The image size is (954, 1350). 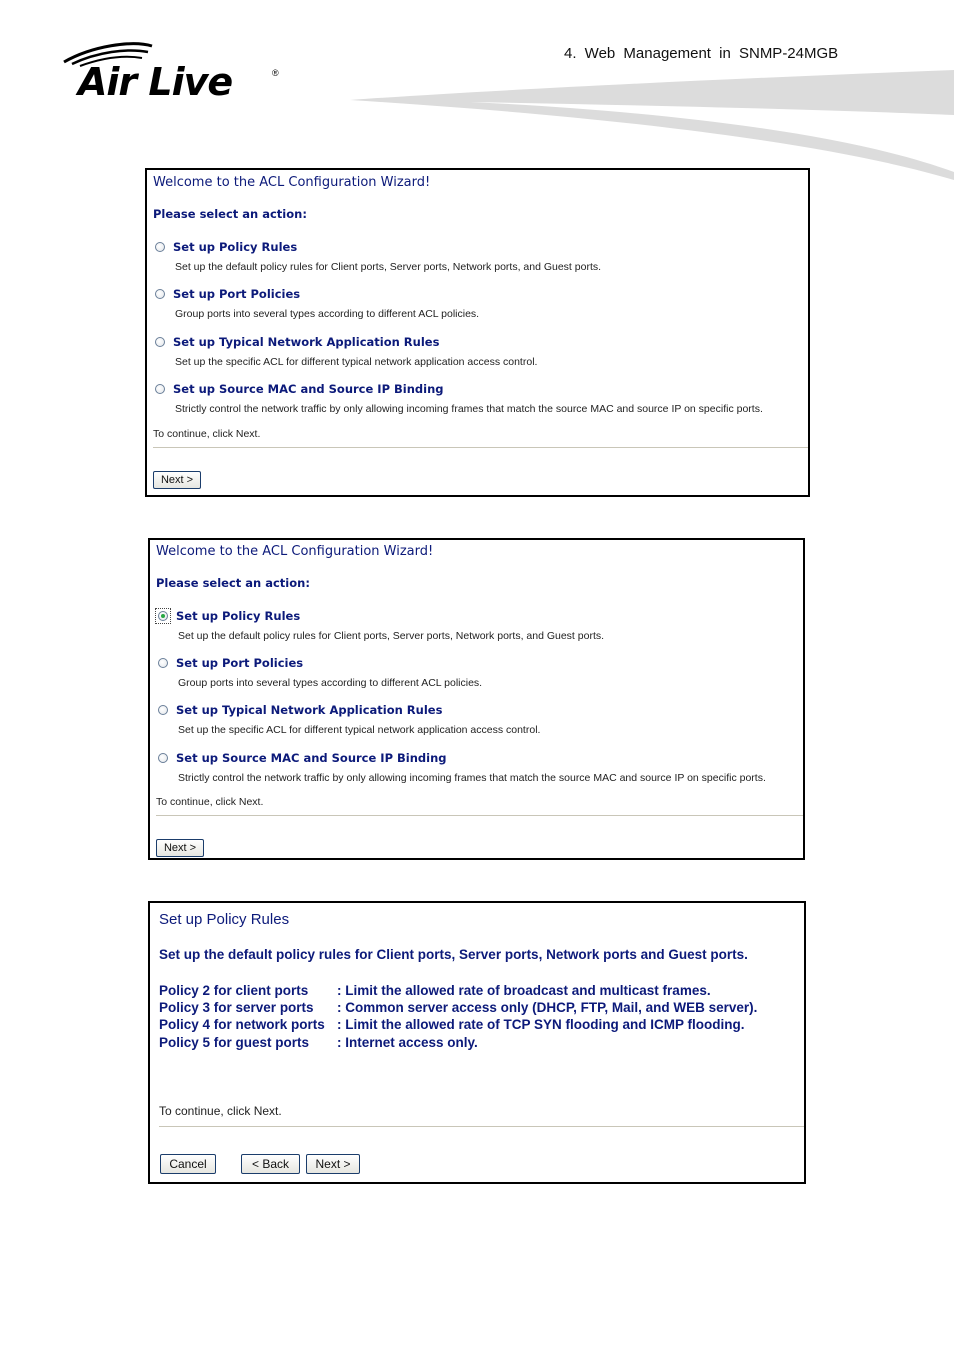 What do you see at coordinates (407, 1042) in the screenshot?
I see `policy-description: : Internet access only.` at bounding box center [407, 1042].